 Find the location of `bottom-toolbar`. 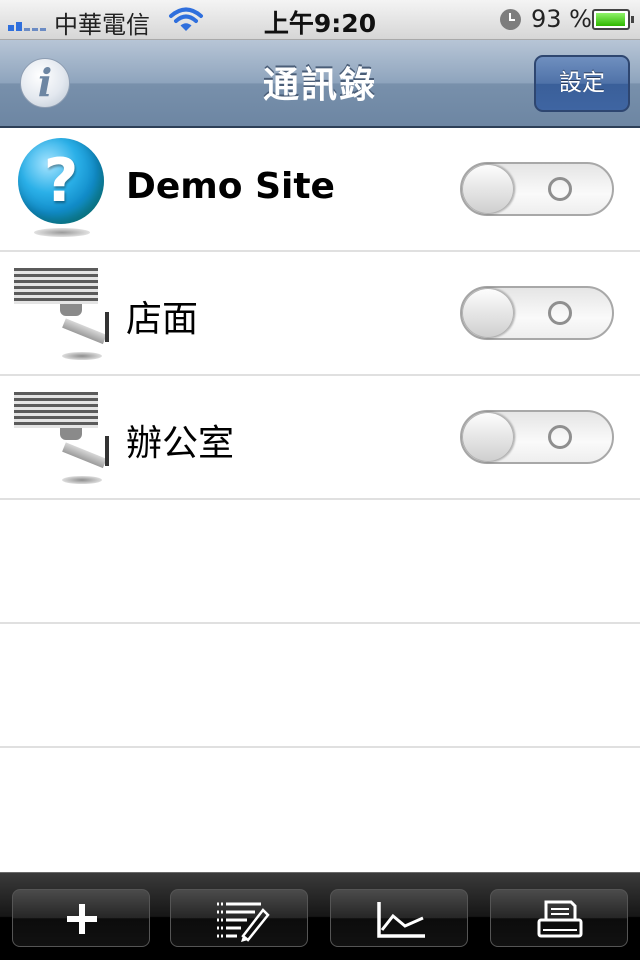

bottom-toolbar is located at coordinates (320, 916).